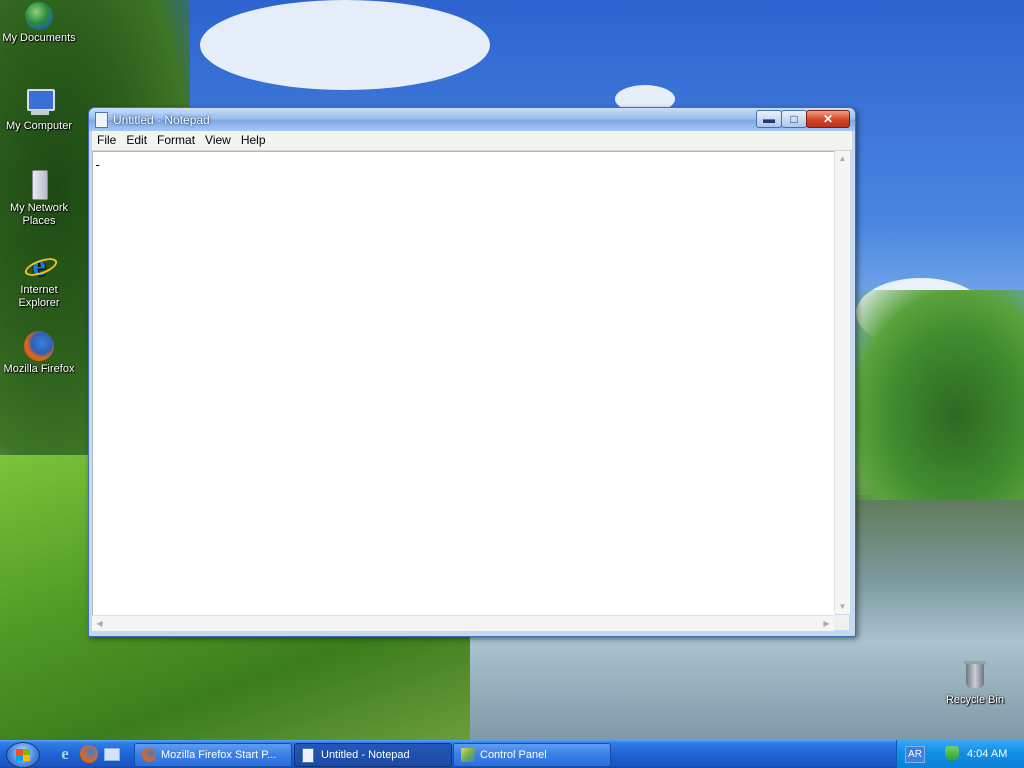 The height and width of the screenshot is (768, 1024). Describe the element at coordinates (463, 623) in the screenshot. I see `horizontal-scrollbar: ◀ ▶` at that location.